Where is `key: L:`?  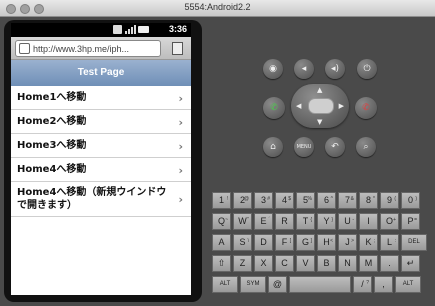
key: L: is located at coordinates (389, 242).